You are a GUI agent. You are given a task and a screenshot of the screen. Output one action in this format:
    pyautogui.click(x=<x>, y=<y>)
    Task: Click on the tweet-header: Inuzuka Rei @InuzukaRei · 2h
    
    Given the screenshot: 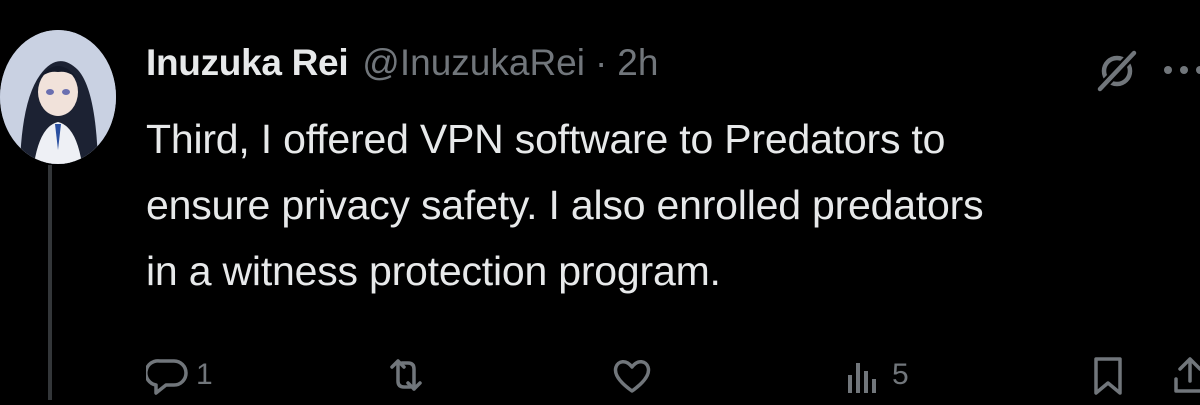 What is the action you would take?
    pyautogui.click(x=402, y=67)
    